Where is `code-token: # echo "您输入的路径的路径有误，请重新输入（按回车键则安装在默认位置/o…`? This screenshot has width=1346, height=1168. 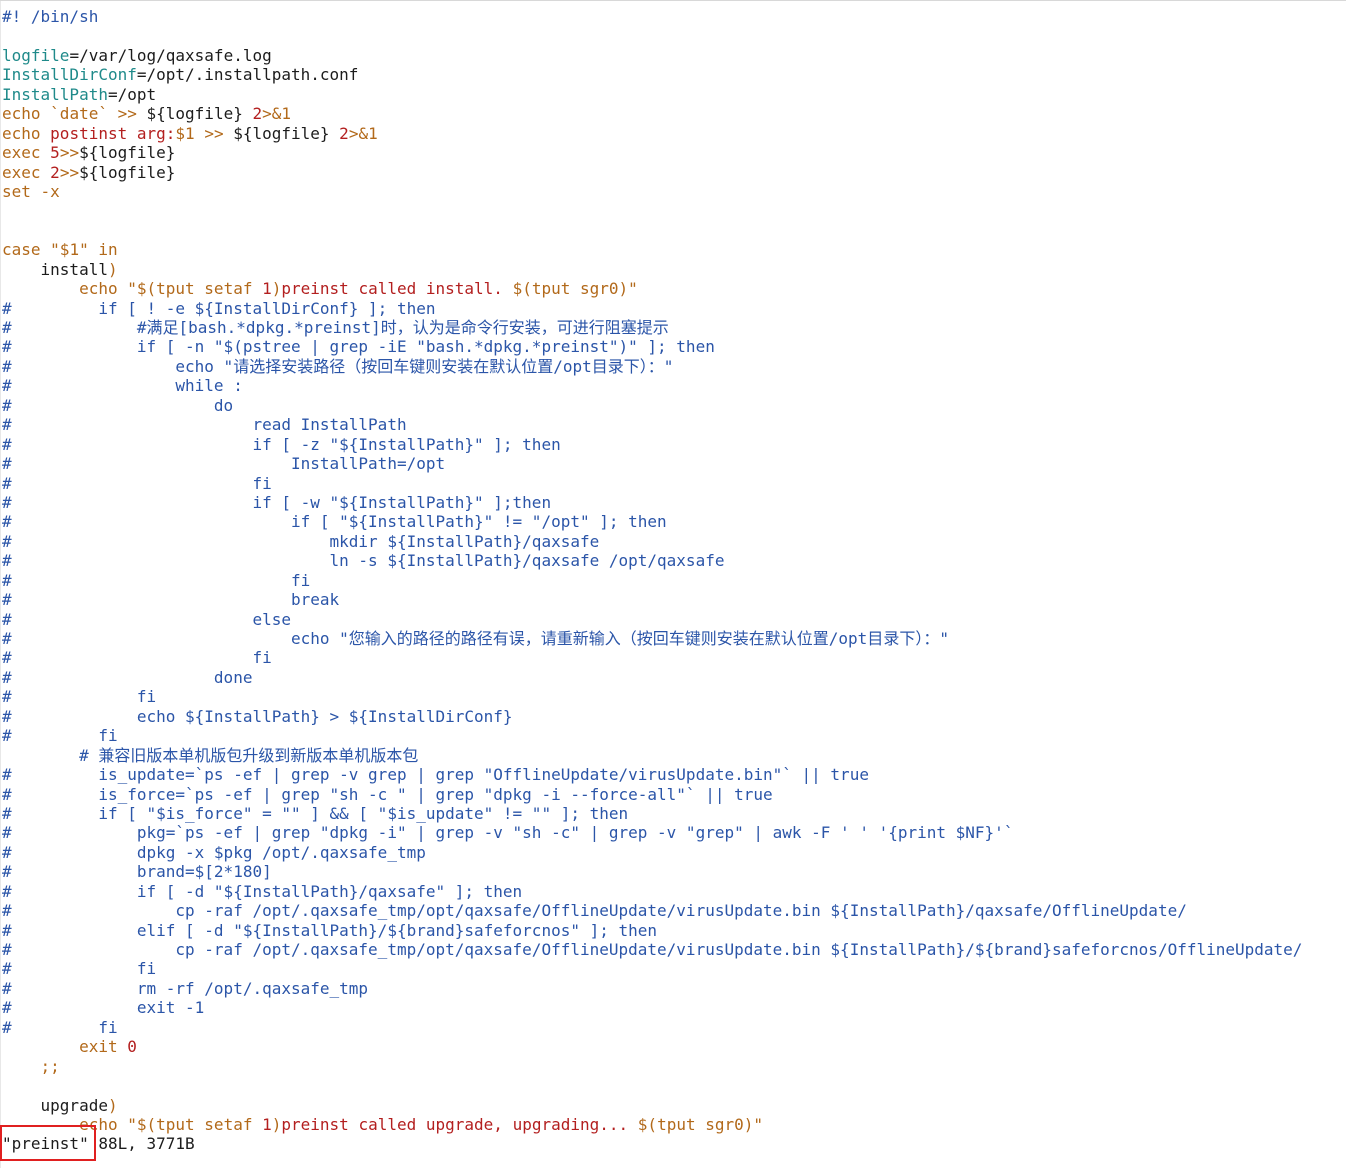
code-token: # echo "您输入的路径的路径有误，请重新输入（按回车键则安装在默认位置/o… is located at coordinates (475, 638).